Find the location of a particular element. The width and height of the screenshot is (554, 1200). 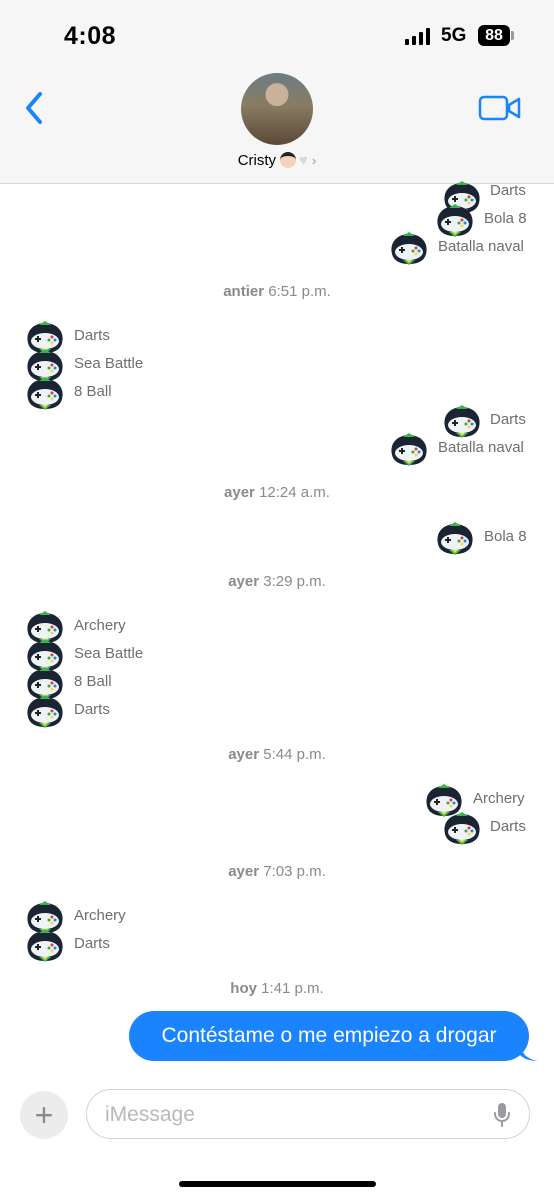

timestamp: hoy 1:41 p.m. is located at coordinates (277, 988).